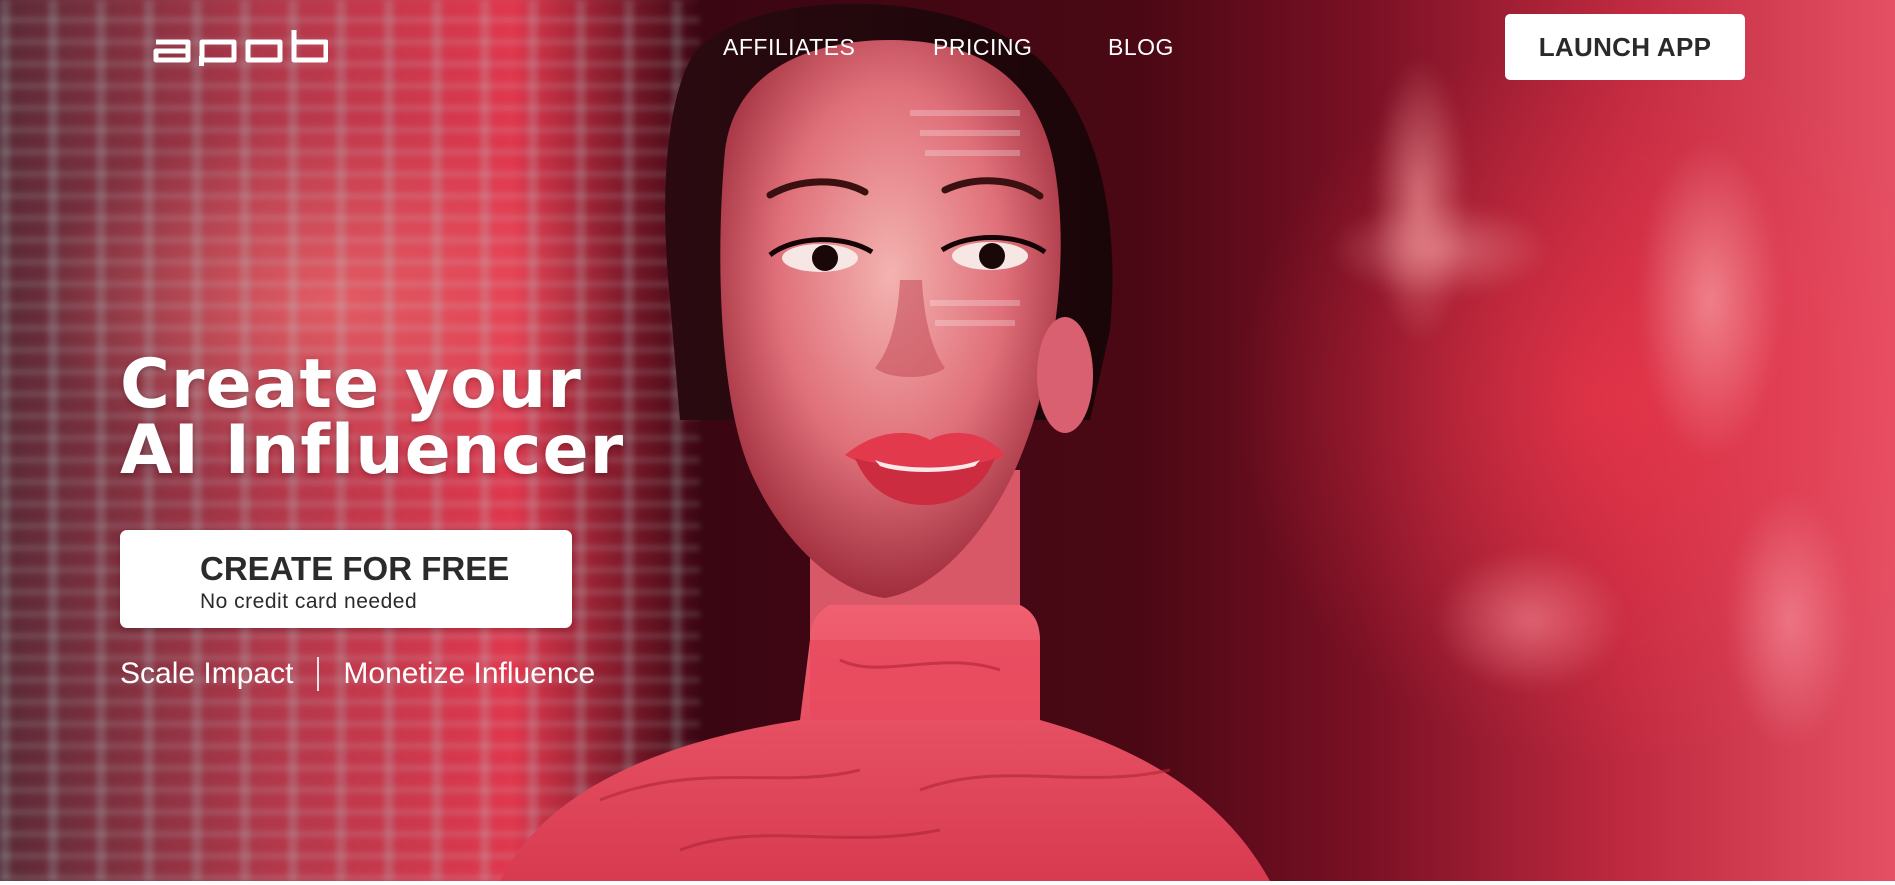 This screenshot has width=1895, height=885. I want to click on launch-app-button: LAUNCH APP, so click(1625, 47).